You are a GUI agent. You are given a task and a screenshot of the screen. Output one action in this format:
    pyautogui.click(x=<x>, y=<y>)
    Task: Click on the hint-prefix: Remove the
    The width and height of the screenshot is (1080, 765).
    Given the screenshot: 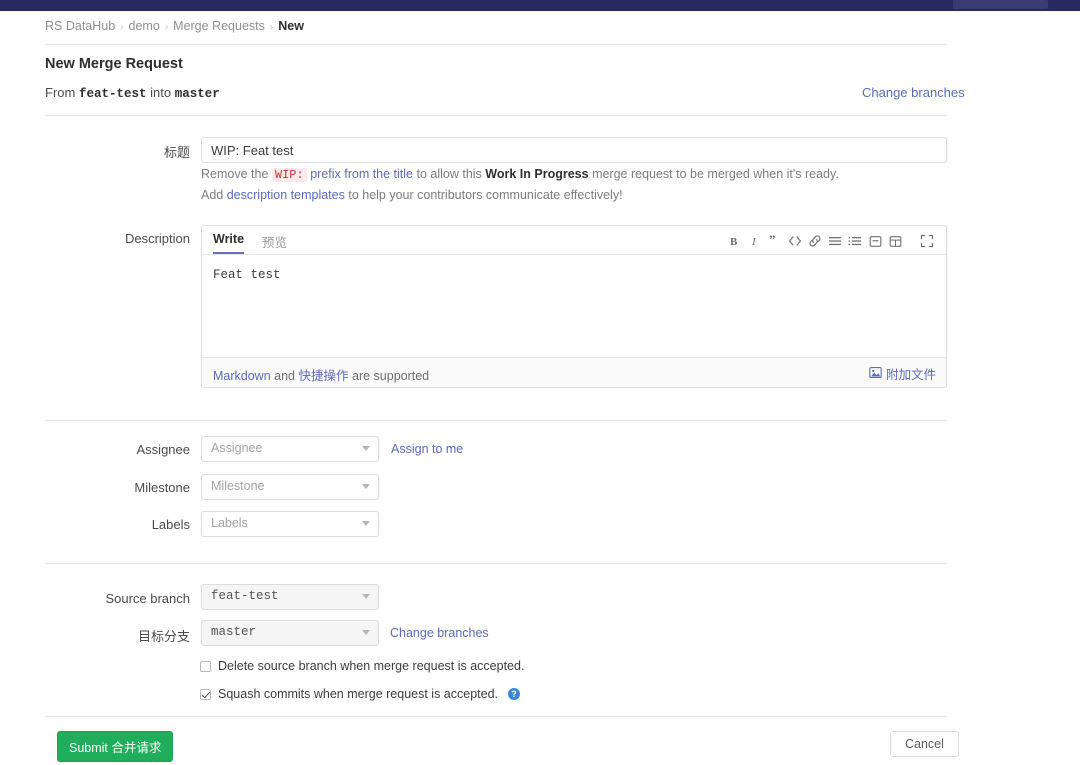 What is the action you would take?
    pyautogui.click(x=235, y=174)
    